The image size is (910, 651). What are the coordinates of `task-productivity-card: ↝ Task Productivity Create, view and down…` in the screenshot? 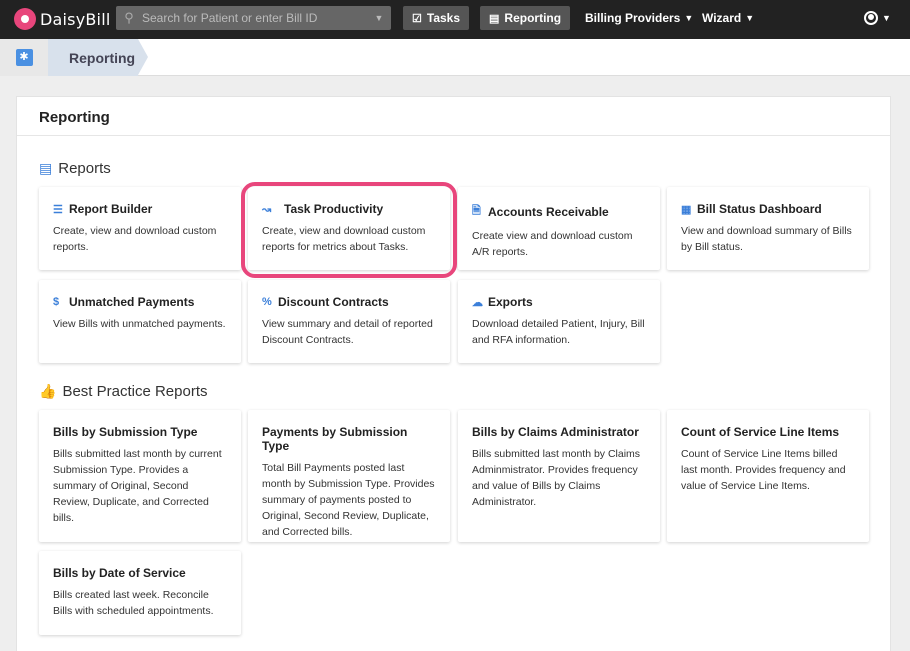 It's located at (349, 228).